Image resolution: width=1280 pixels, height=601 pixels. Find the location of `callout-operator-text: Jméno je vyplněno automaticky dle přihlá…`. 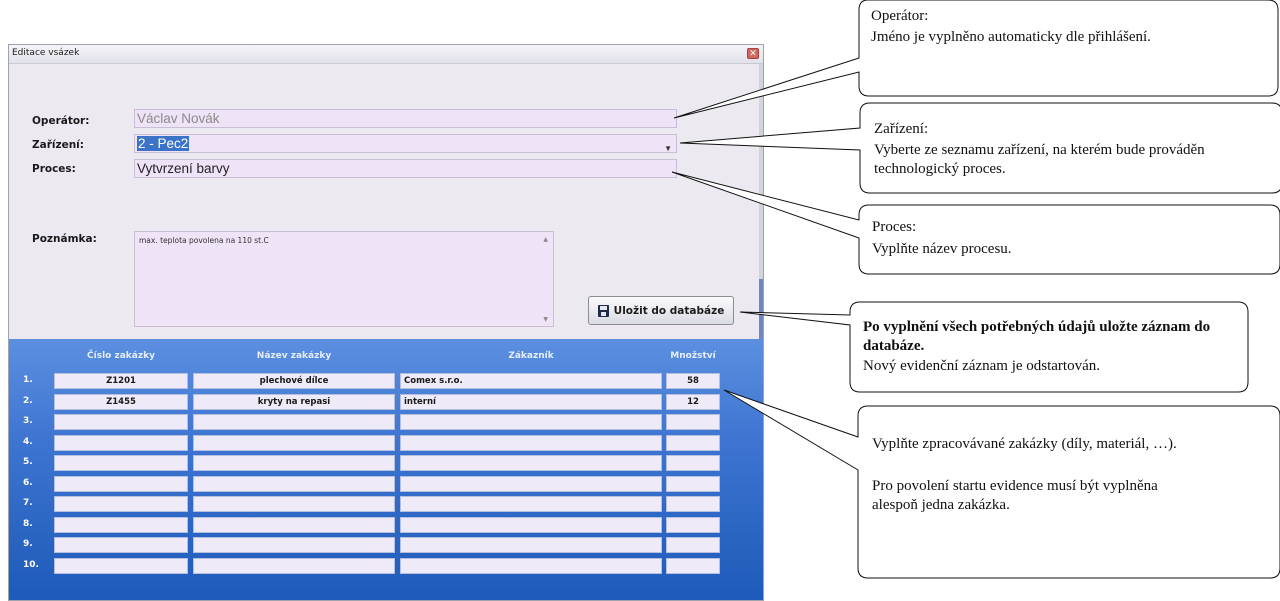

callout-operator-text: Jméno je vyplněno automaticky dle přihlá… is located at coordinates (1011, 37).